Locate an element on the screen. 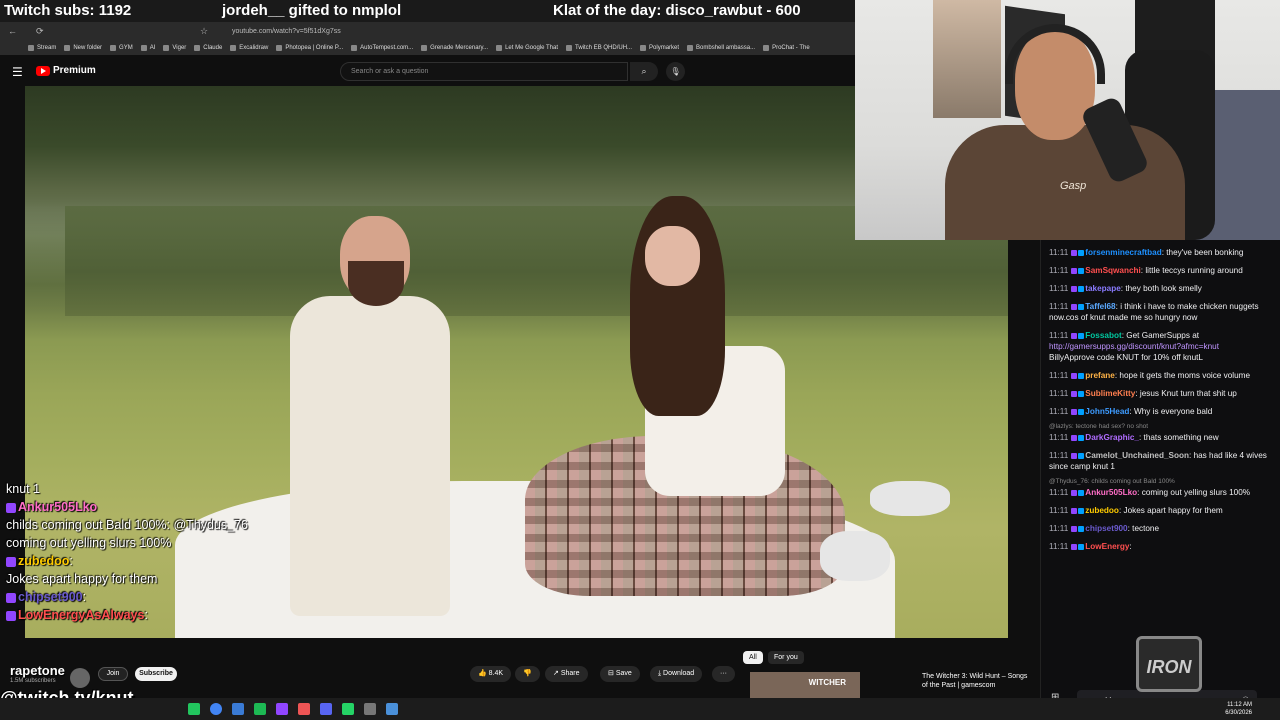 Image resolution: width=1280 pixels, height=720 pixels. chat-username: DarkGraphic_ is located at coordinates (1112, 437).